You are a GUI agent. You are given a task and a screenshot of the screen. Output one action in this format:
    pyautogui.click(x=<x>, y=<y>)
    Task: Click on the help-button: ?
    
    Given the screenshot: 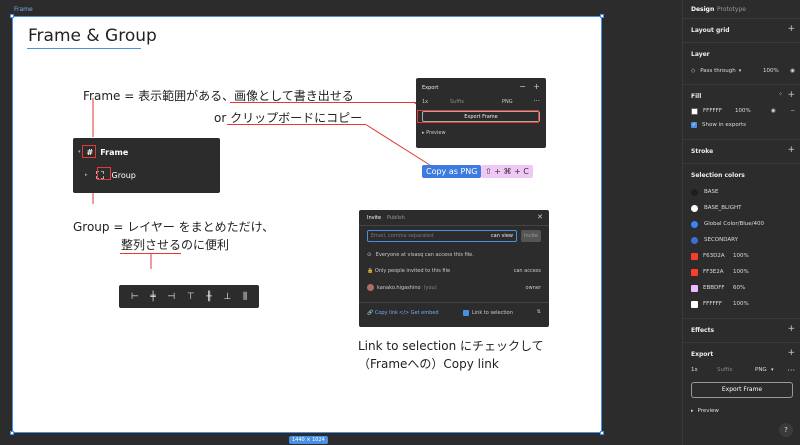 What is the action you would take?
    pyautogui.click(x=786, y=430)
    